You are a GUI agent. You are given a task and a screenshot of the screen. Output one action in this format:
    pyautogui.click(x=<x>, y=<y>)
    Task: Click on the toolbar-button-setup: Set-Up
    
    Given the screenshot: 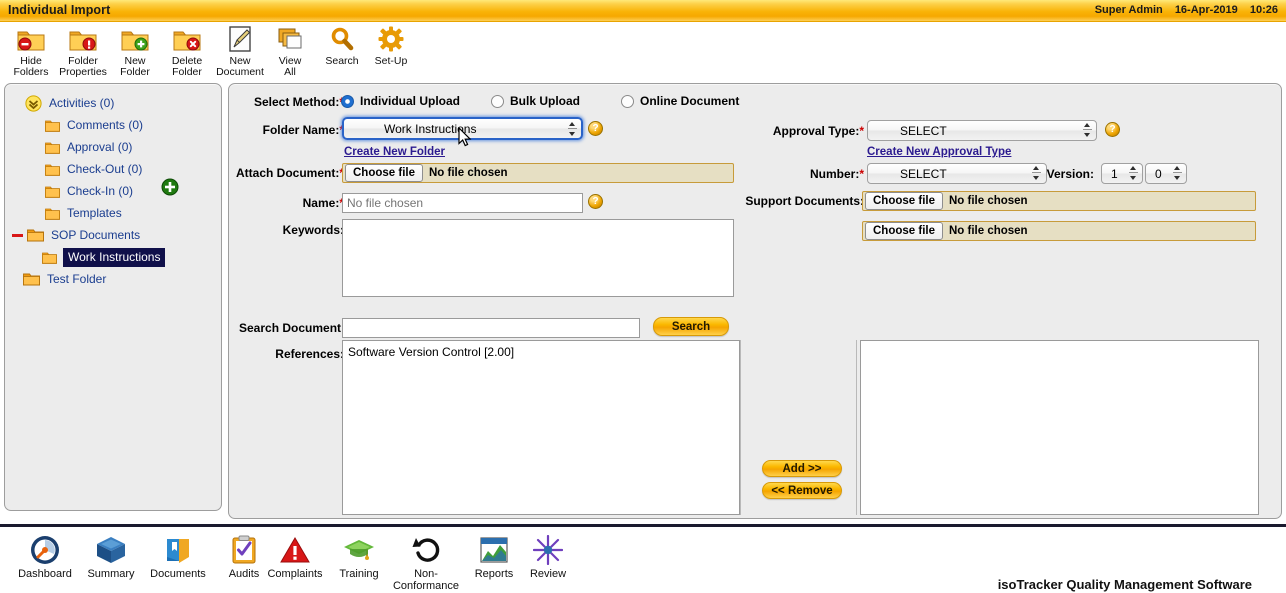 What is the action you would take?
    pyautogui.click(x=391, y=45)
    